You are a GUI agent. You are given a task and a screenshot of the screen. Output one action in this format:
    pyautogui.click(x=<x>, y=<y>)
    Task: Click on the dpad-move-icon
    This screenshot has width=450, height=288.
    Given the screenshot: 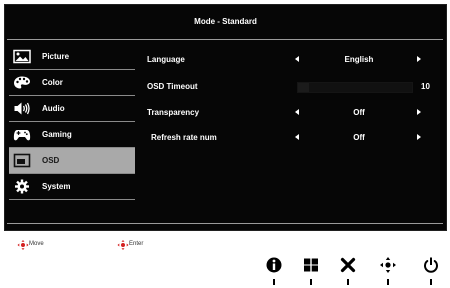 What is the action you would take?
    pyautogui.click(x=23, y=245)
    